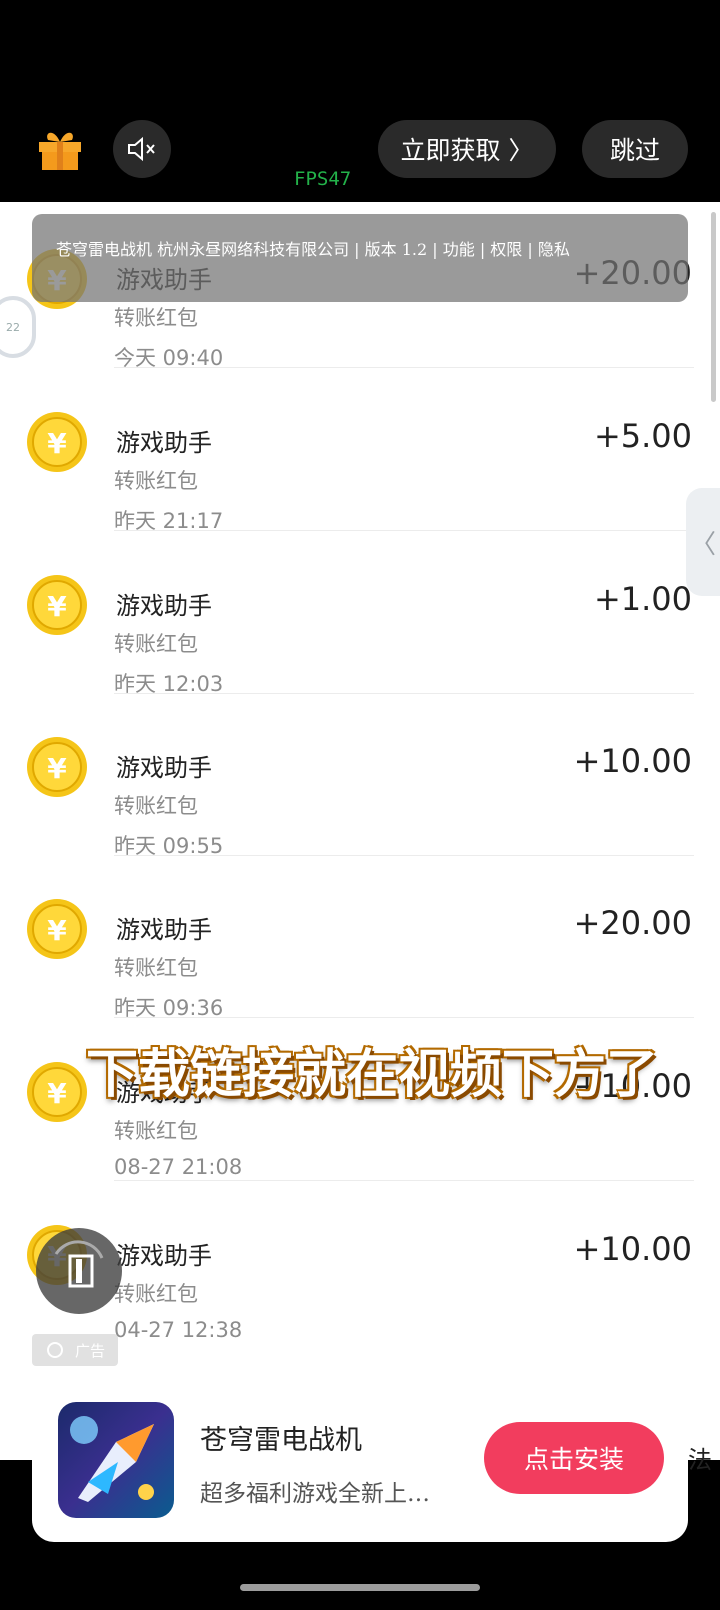 This screenshot has height=1610, width=720. I want to click on install-button: 点击安装, so click(574, 1458).